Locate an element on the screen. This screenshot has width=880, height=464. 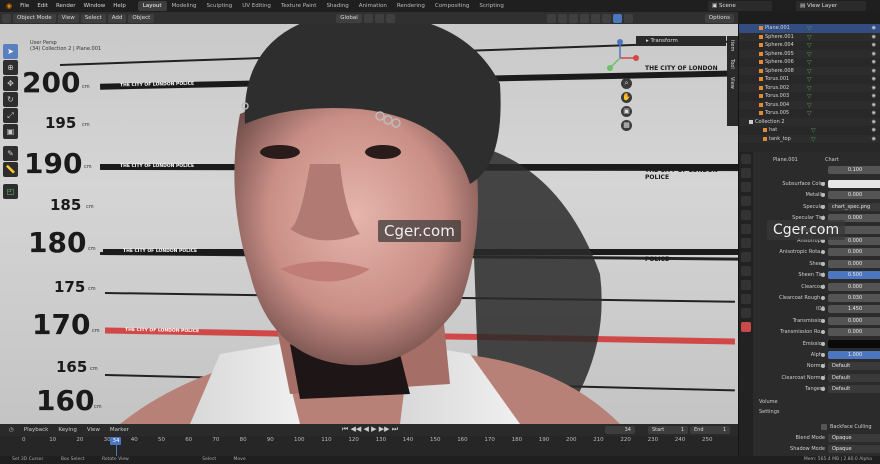
sidebar-tab-tool: Tool is located at coordinates (732, 64).